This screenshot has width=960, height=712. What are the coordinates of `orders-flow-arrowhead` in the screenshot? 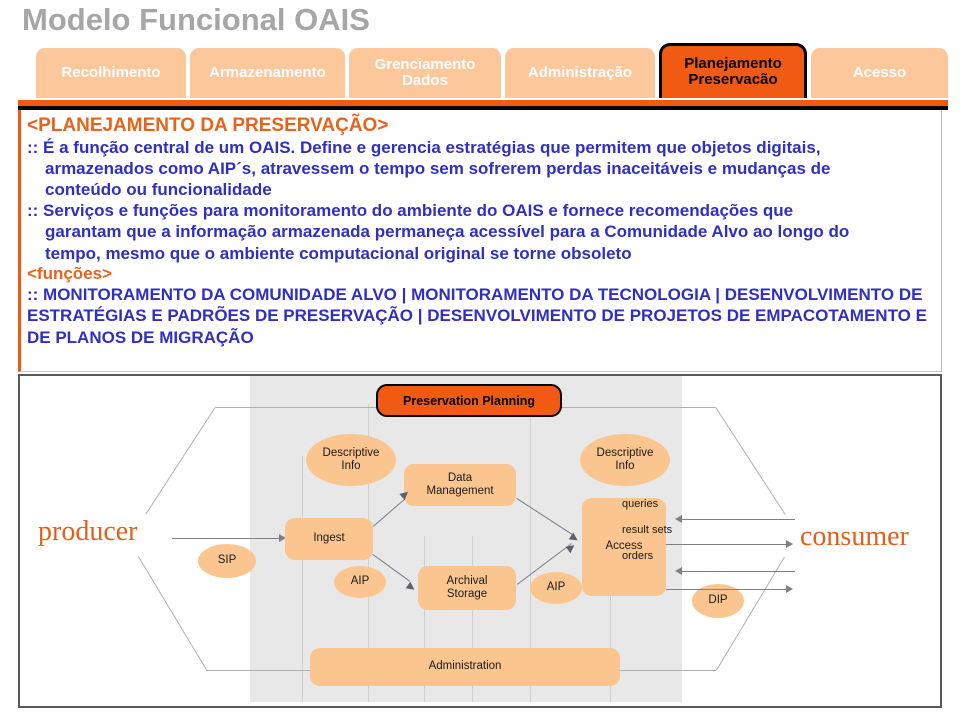 It's located at (678, 571).